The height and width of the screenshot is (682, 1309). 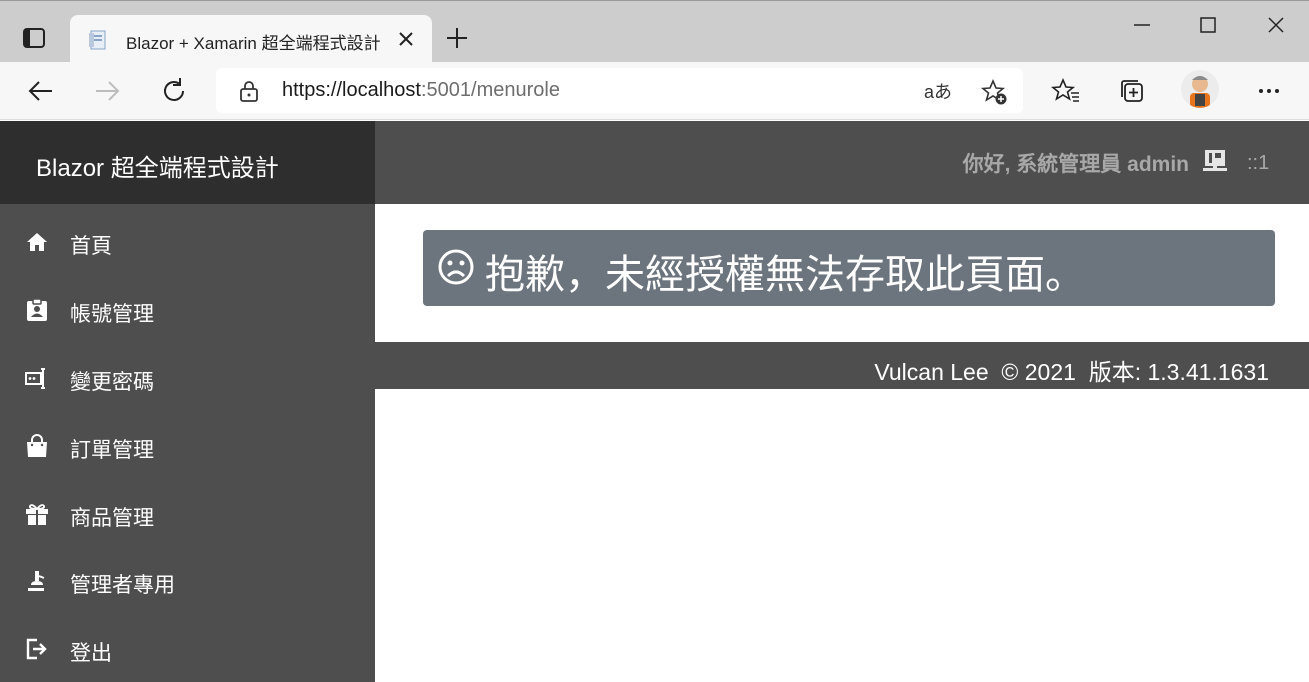 I want to click on footer: Vulcan Lee © 2021 版本: 1.3.41.1631, so click(x=842, y=365).